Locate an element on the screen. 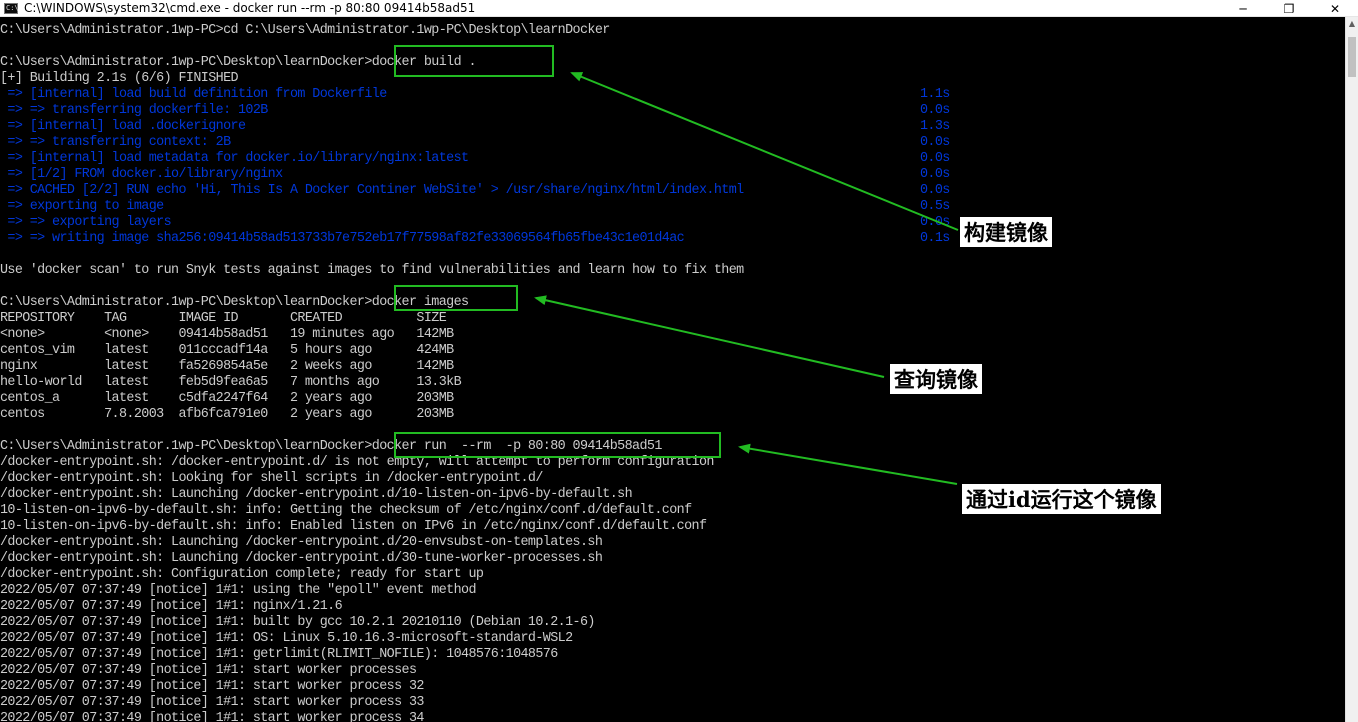  log-step-duration: 0.1s is located at coordinates (935, 238).